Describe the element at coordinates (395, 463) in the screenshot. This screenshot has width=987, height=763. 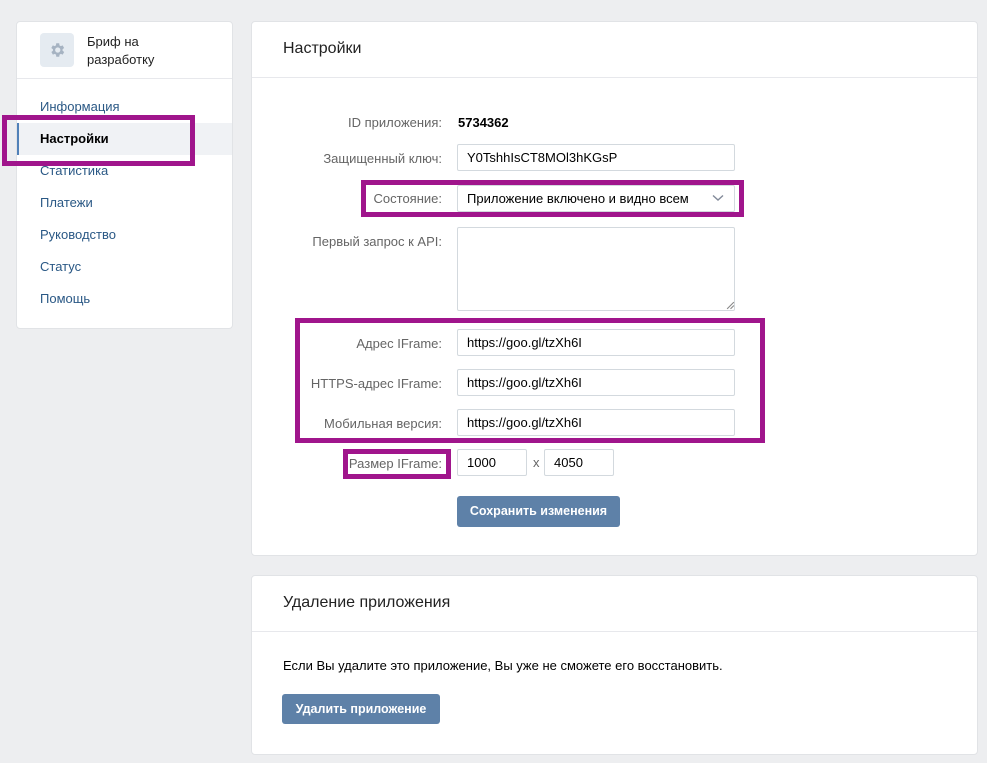
I see `iframe-size-label: Размер IFrame:` at that location.